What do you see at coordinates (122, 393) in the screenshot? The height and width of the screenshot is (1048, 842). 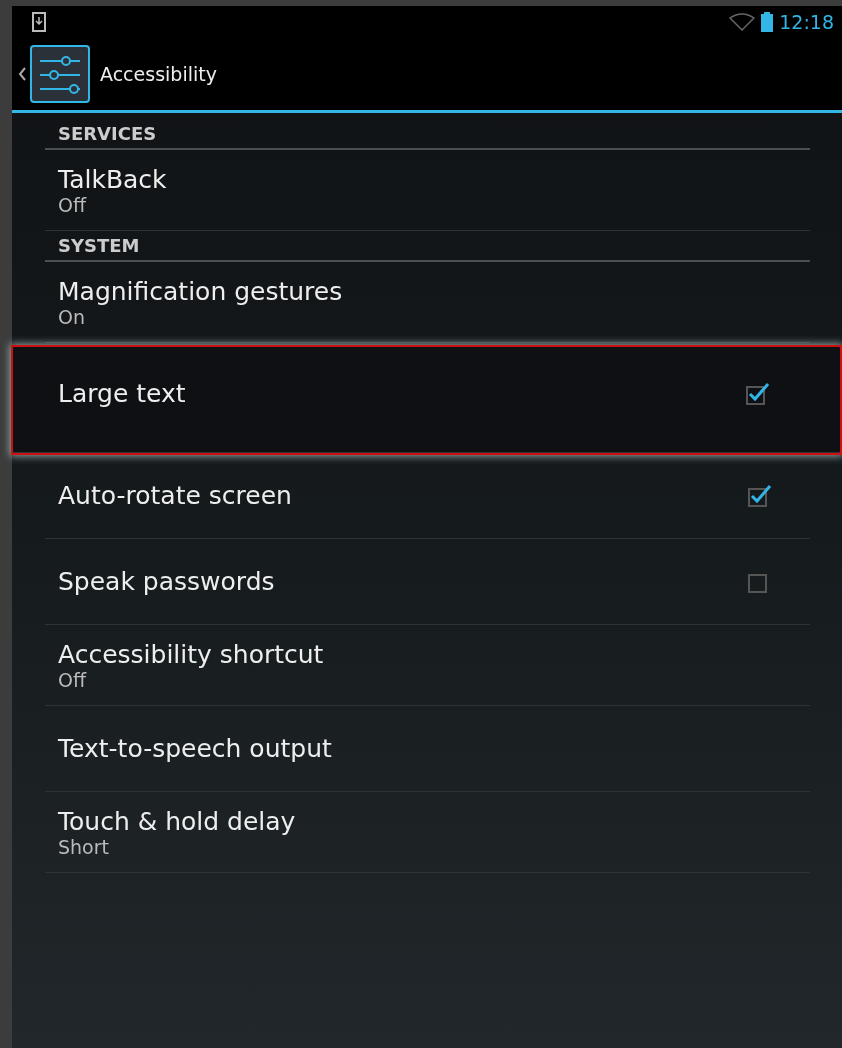 I see `setting-title: Large text` at bounding box center [122, 393].